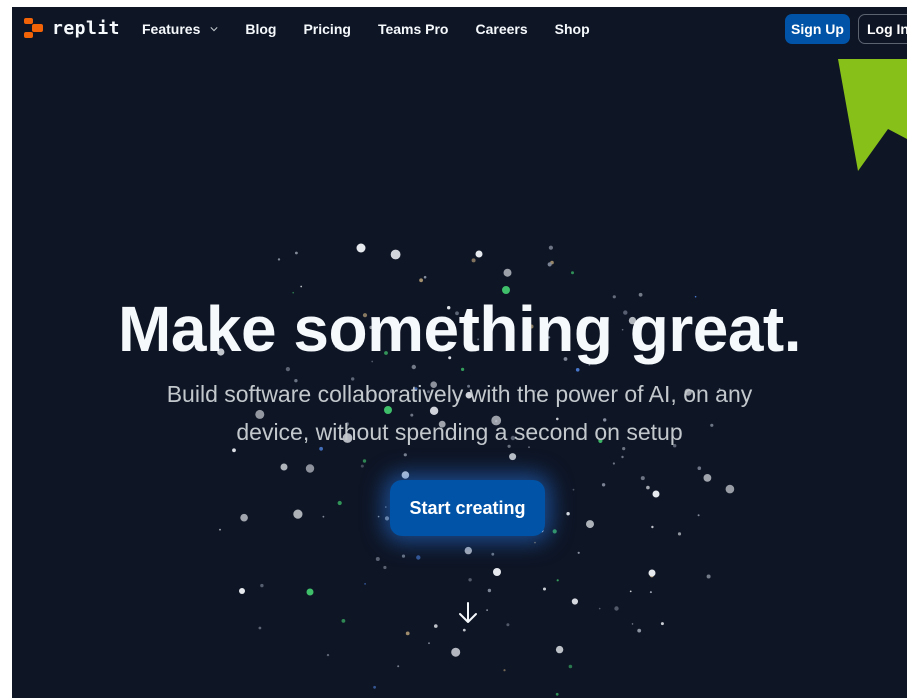  What do you see at coordinates (468, 613) in the screenshot?
I see `arrow-down-icon` at bounding box center [468, 613].